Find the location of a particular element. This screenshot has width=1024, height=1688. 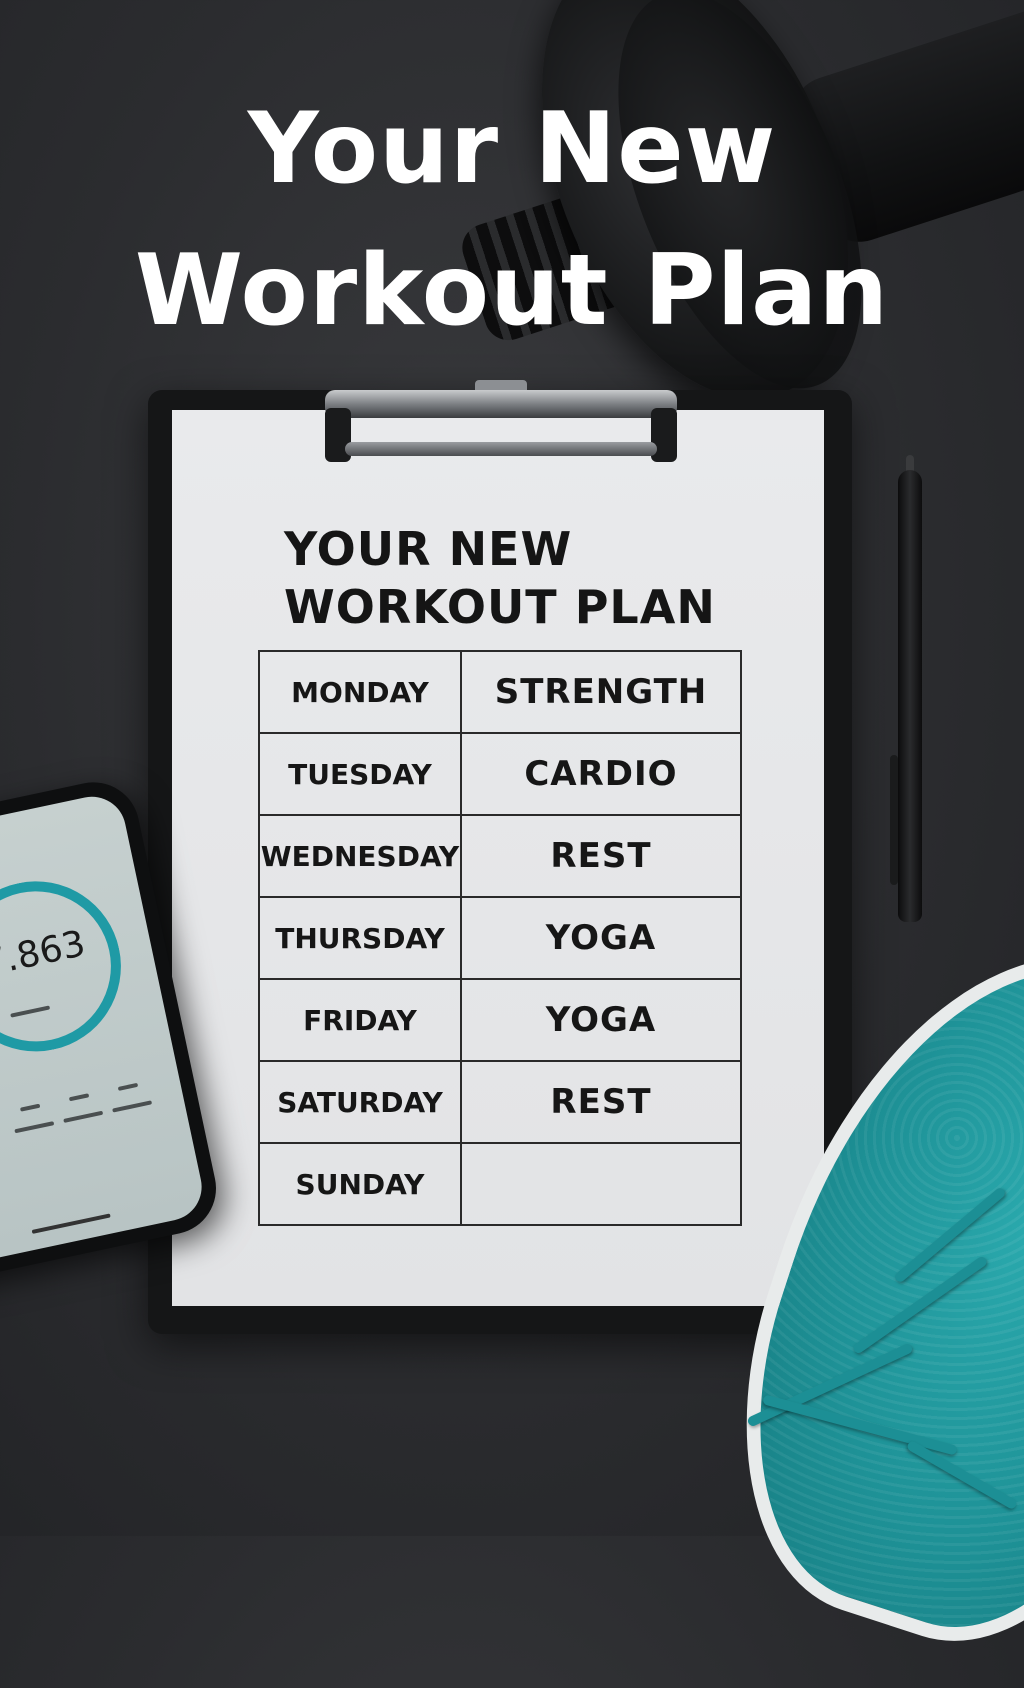

activity-cell is located at coordinates (601, 1184).